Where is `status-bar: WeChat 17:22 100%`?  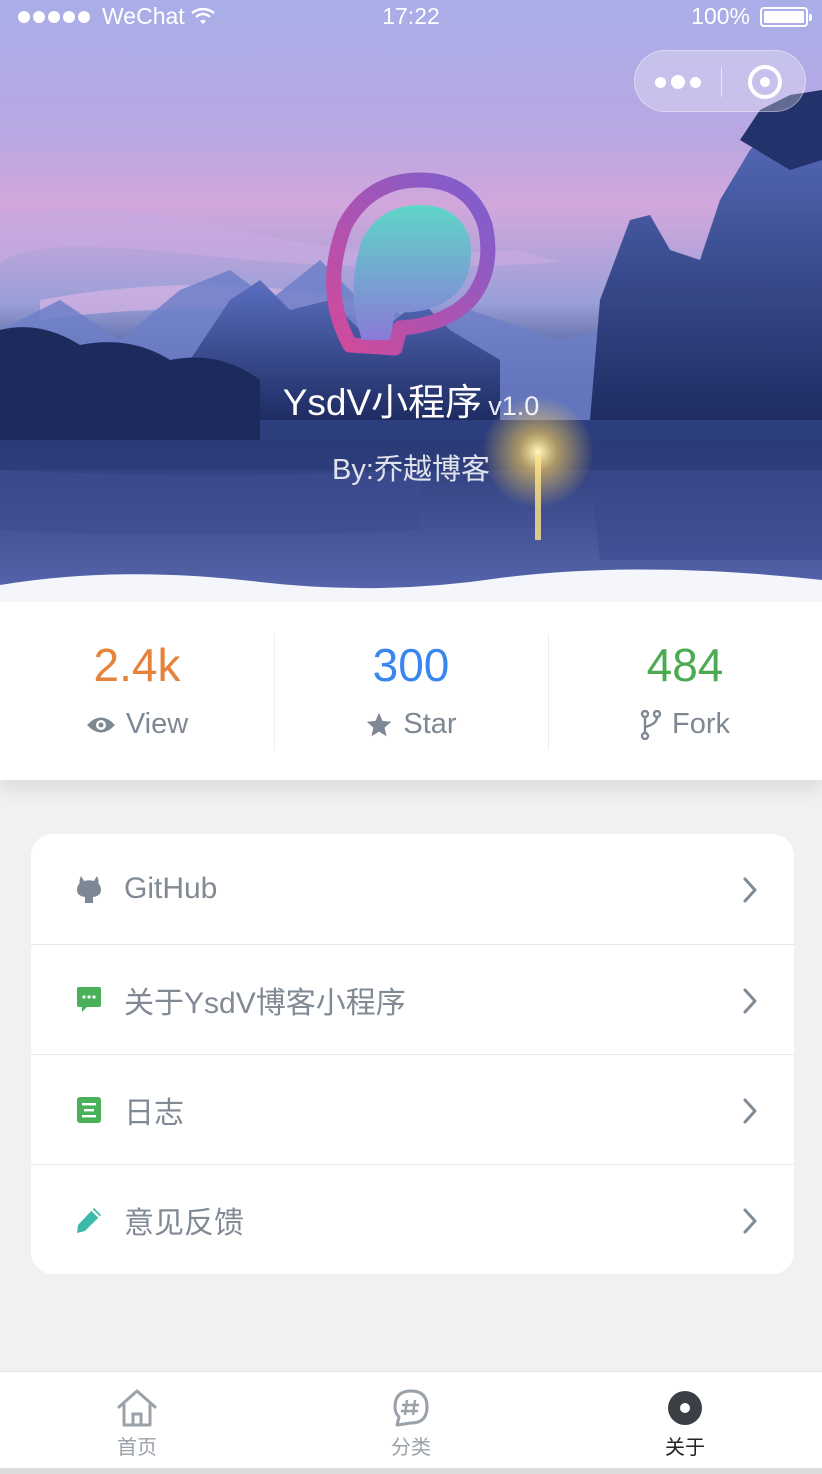 status-bar: WeChat 17:22 100% is located at coordinates (411, 17).